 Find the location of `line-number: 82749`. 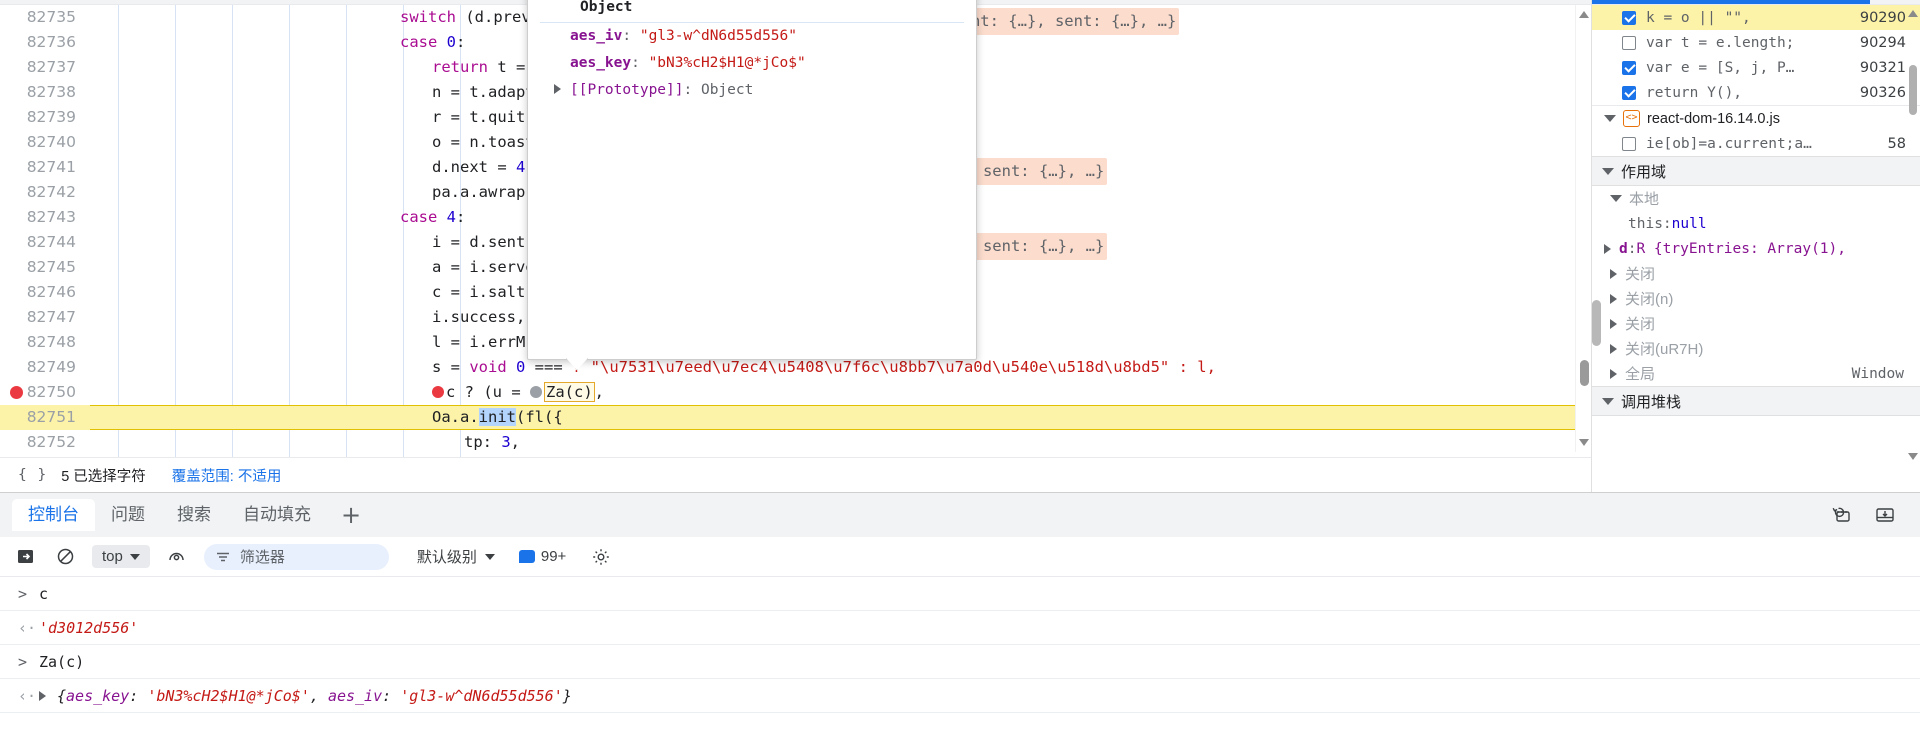

line-number: 82749 is located at coordinates (45, 367).